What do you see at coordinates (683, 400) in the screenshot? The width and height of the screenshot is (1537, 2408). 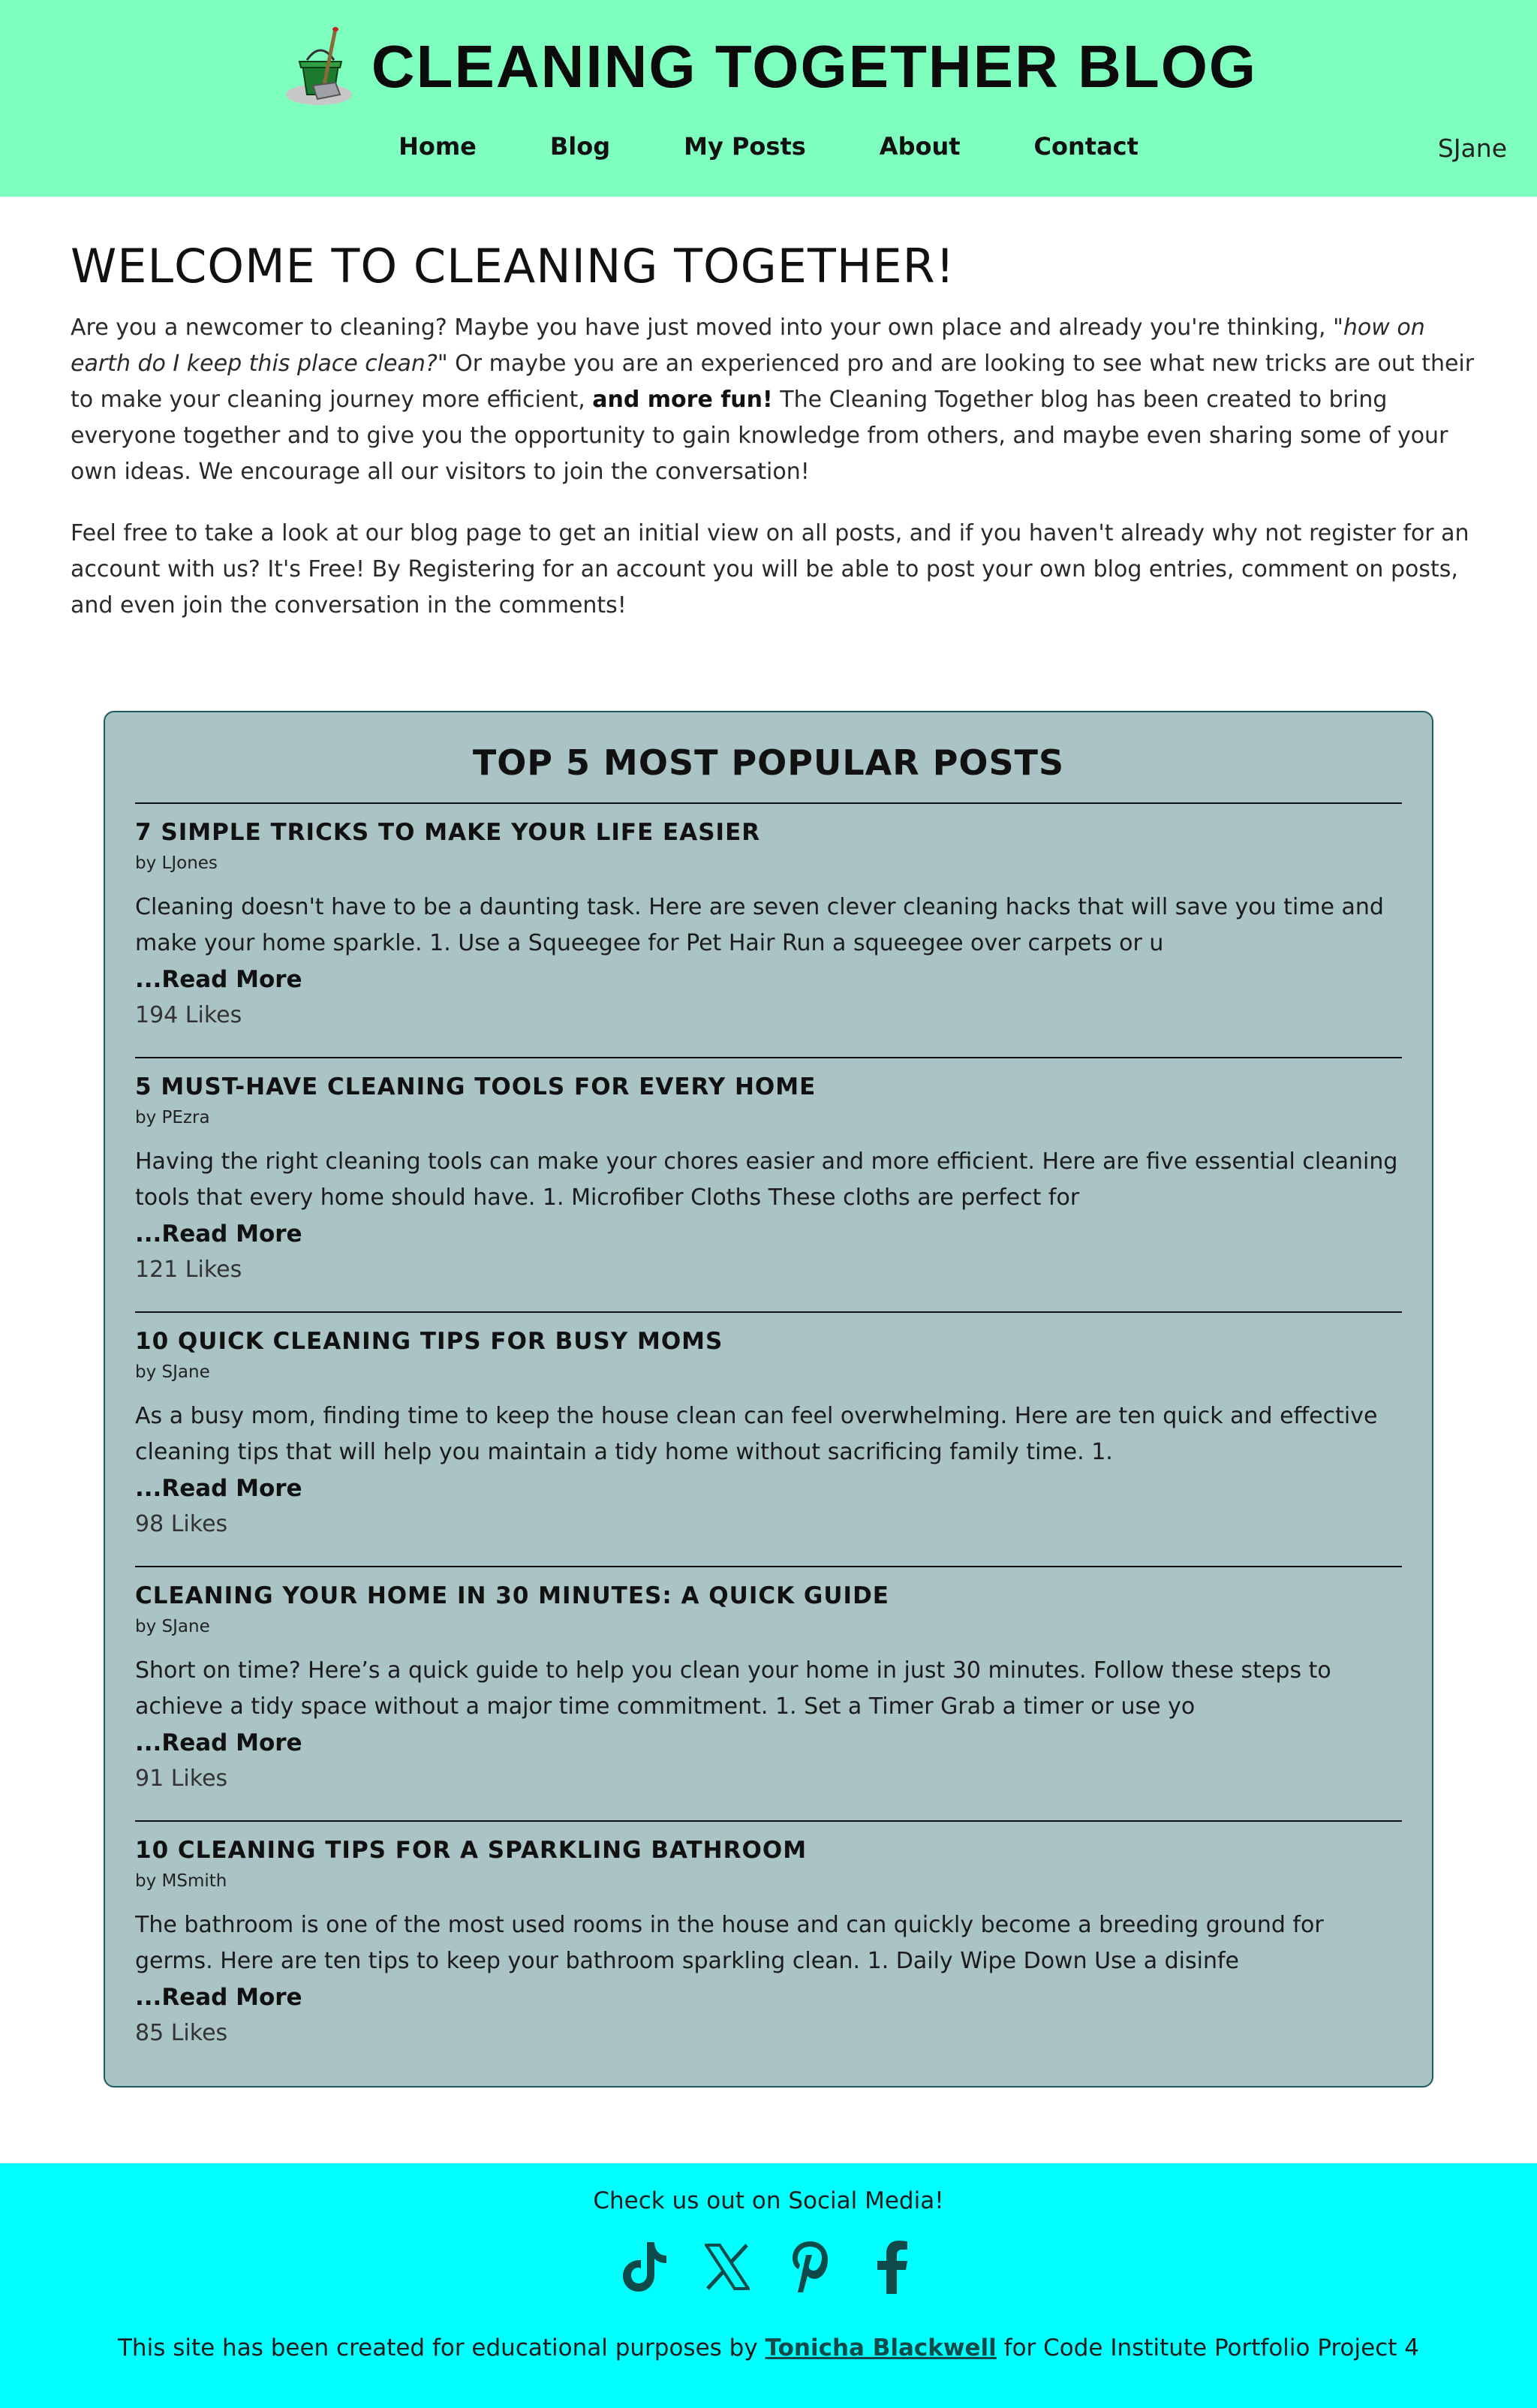 I see `welcome-bold: and more fun!` at bounding box center [683, 400].